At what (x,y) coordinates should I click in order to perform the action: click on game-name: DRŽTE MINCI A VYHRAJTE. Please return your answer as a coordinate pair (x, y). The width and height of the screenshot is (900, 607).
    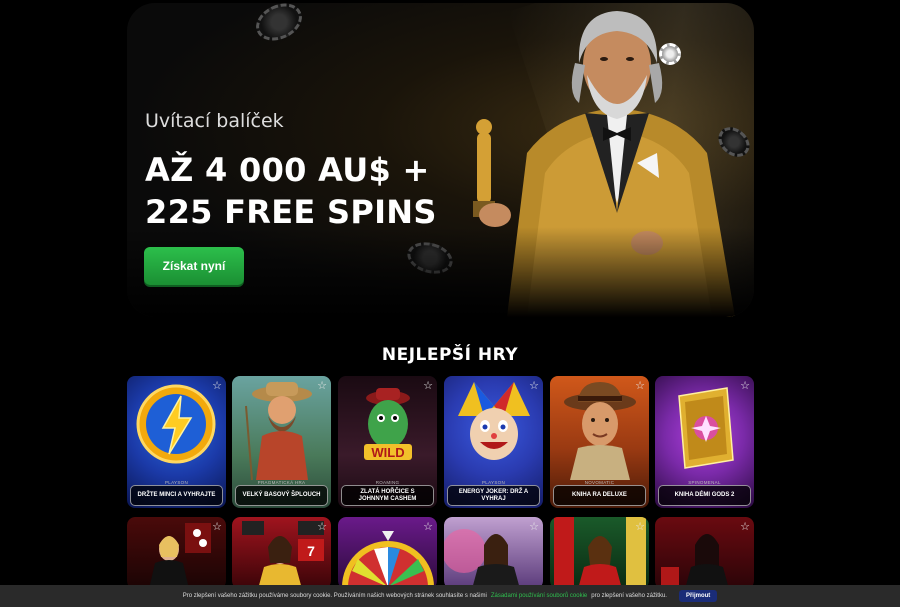
    Looking at the image, I should click on (176, 495).